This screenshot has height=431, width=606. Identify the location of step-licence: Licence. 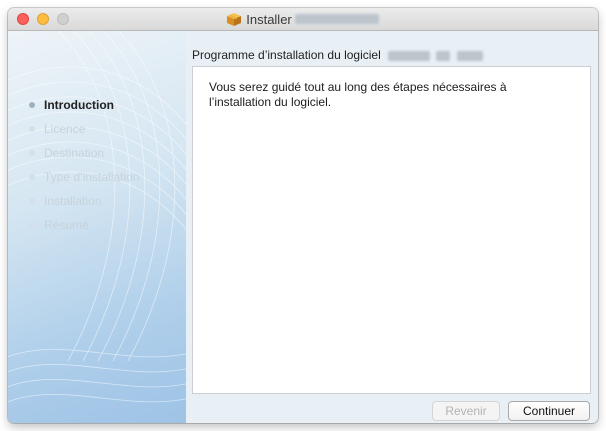
(73, 133).